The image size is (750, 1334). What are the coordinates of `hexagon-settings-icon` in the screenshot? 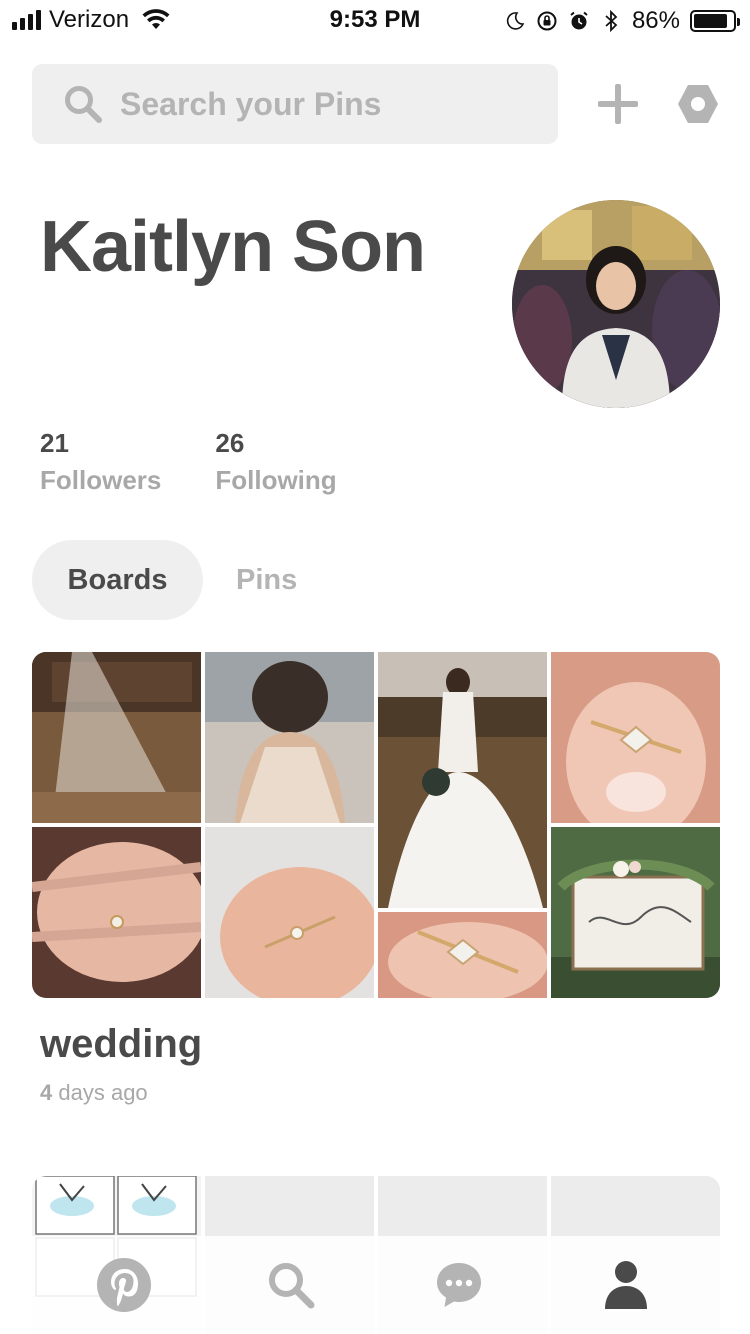 It's located at (698, 104).